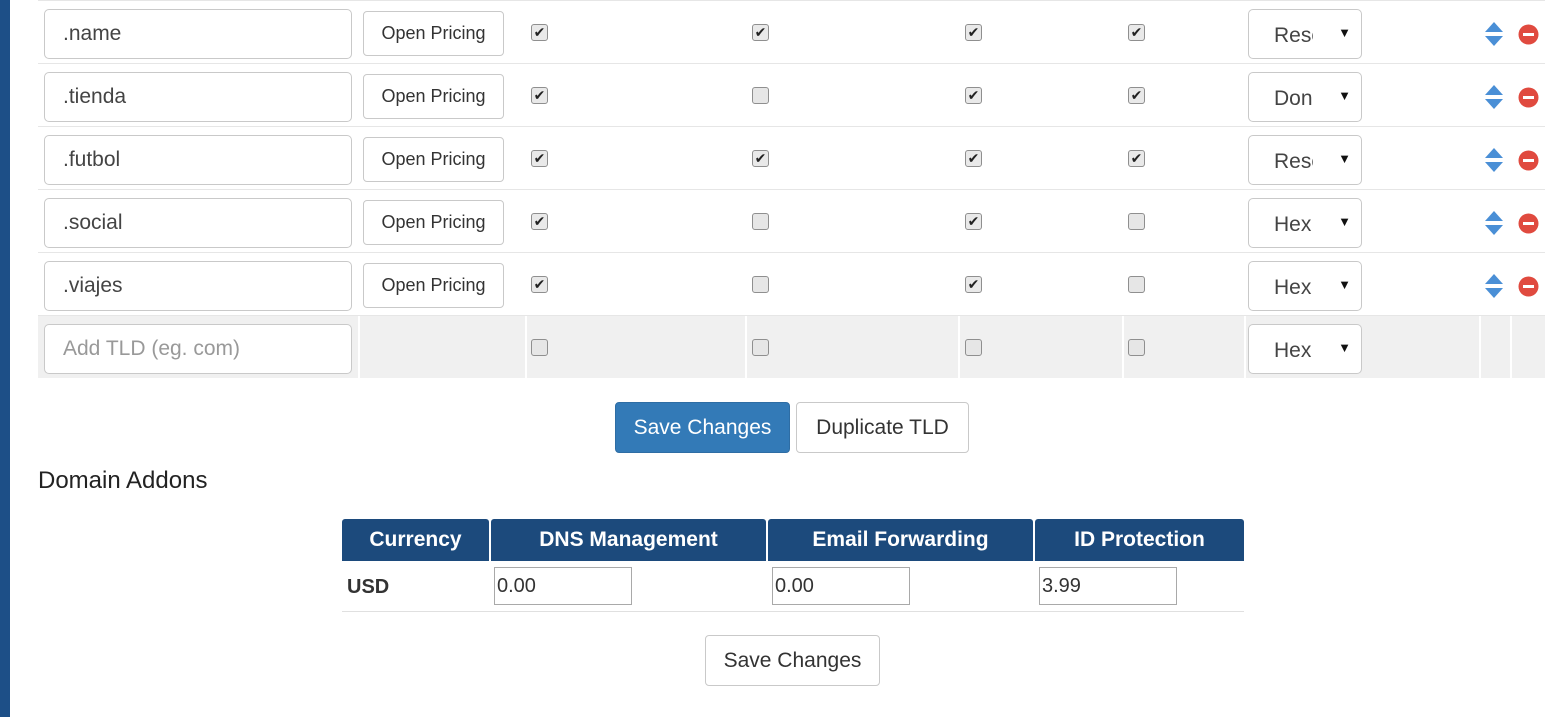 This screenshot has width=1565, height=717. What do you see at coordinates (198, 349) in the screenshot?
I see `add-tld-input` at bounding box center [198, 349].